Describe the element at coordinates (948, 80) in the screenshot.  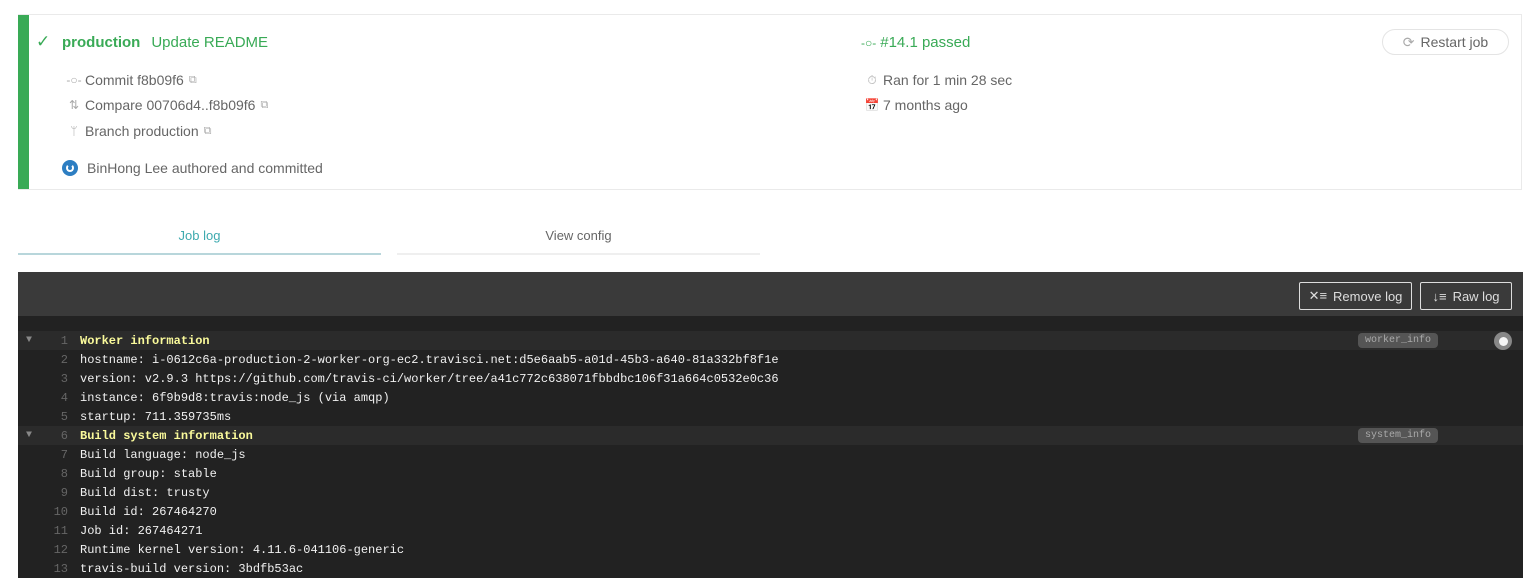
I see `duration-label: Ran for 1 min 28 sec` at that location.